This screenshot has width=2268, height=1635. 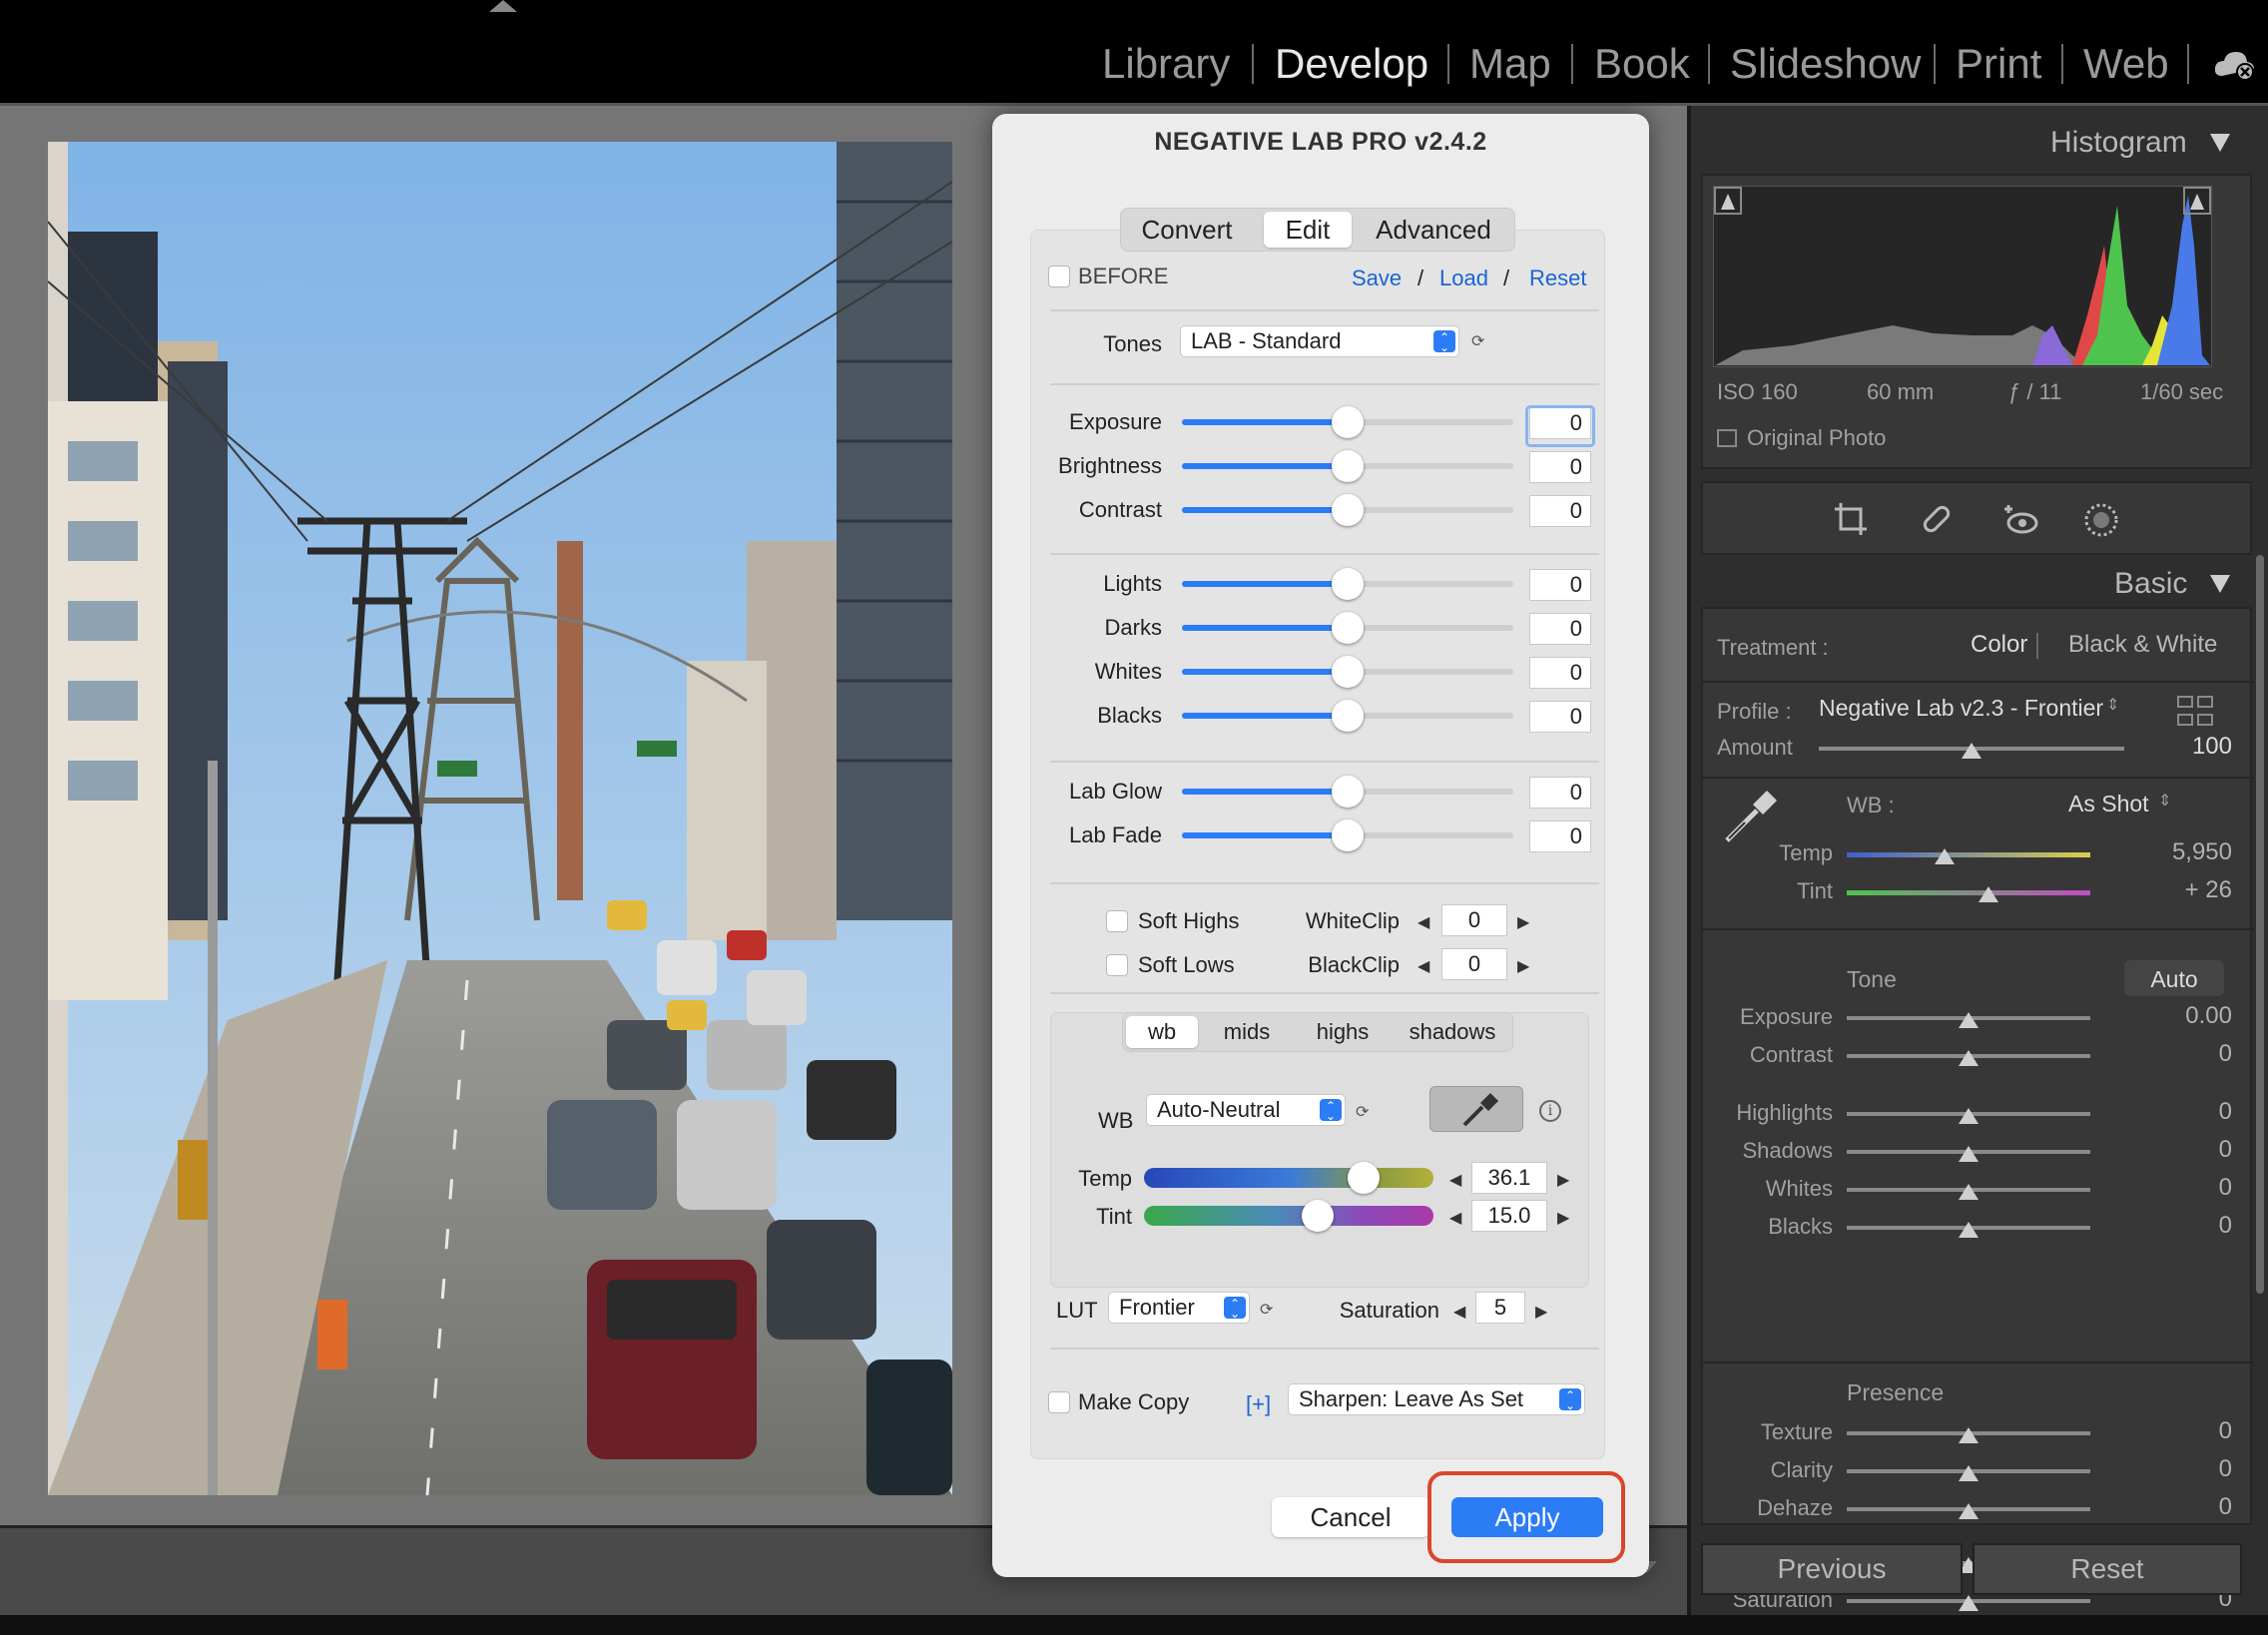 What do you see at coordinates (1350, 1517) in the screenshot?
I see `cancel-button: Cancel` at bounding box center [1350, 1517].